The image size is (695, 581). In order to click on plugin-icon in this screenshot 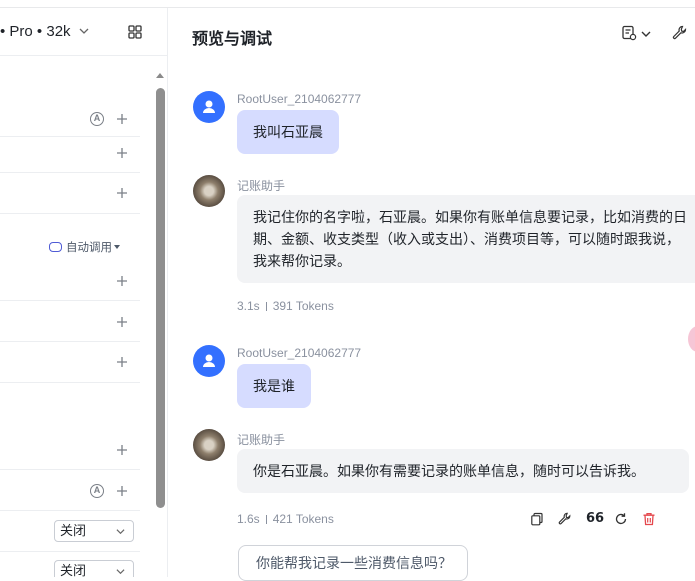, I will do `click(55, 247)`.